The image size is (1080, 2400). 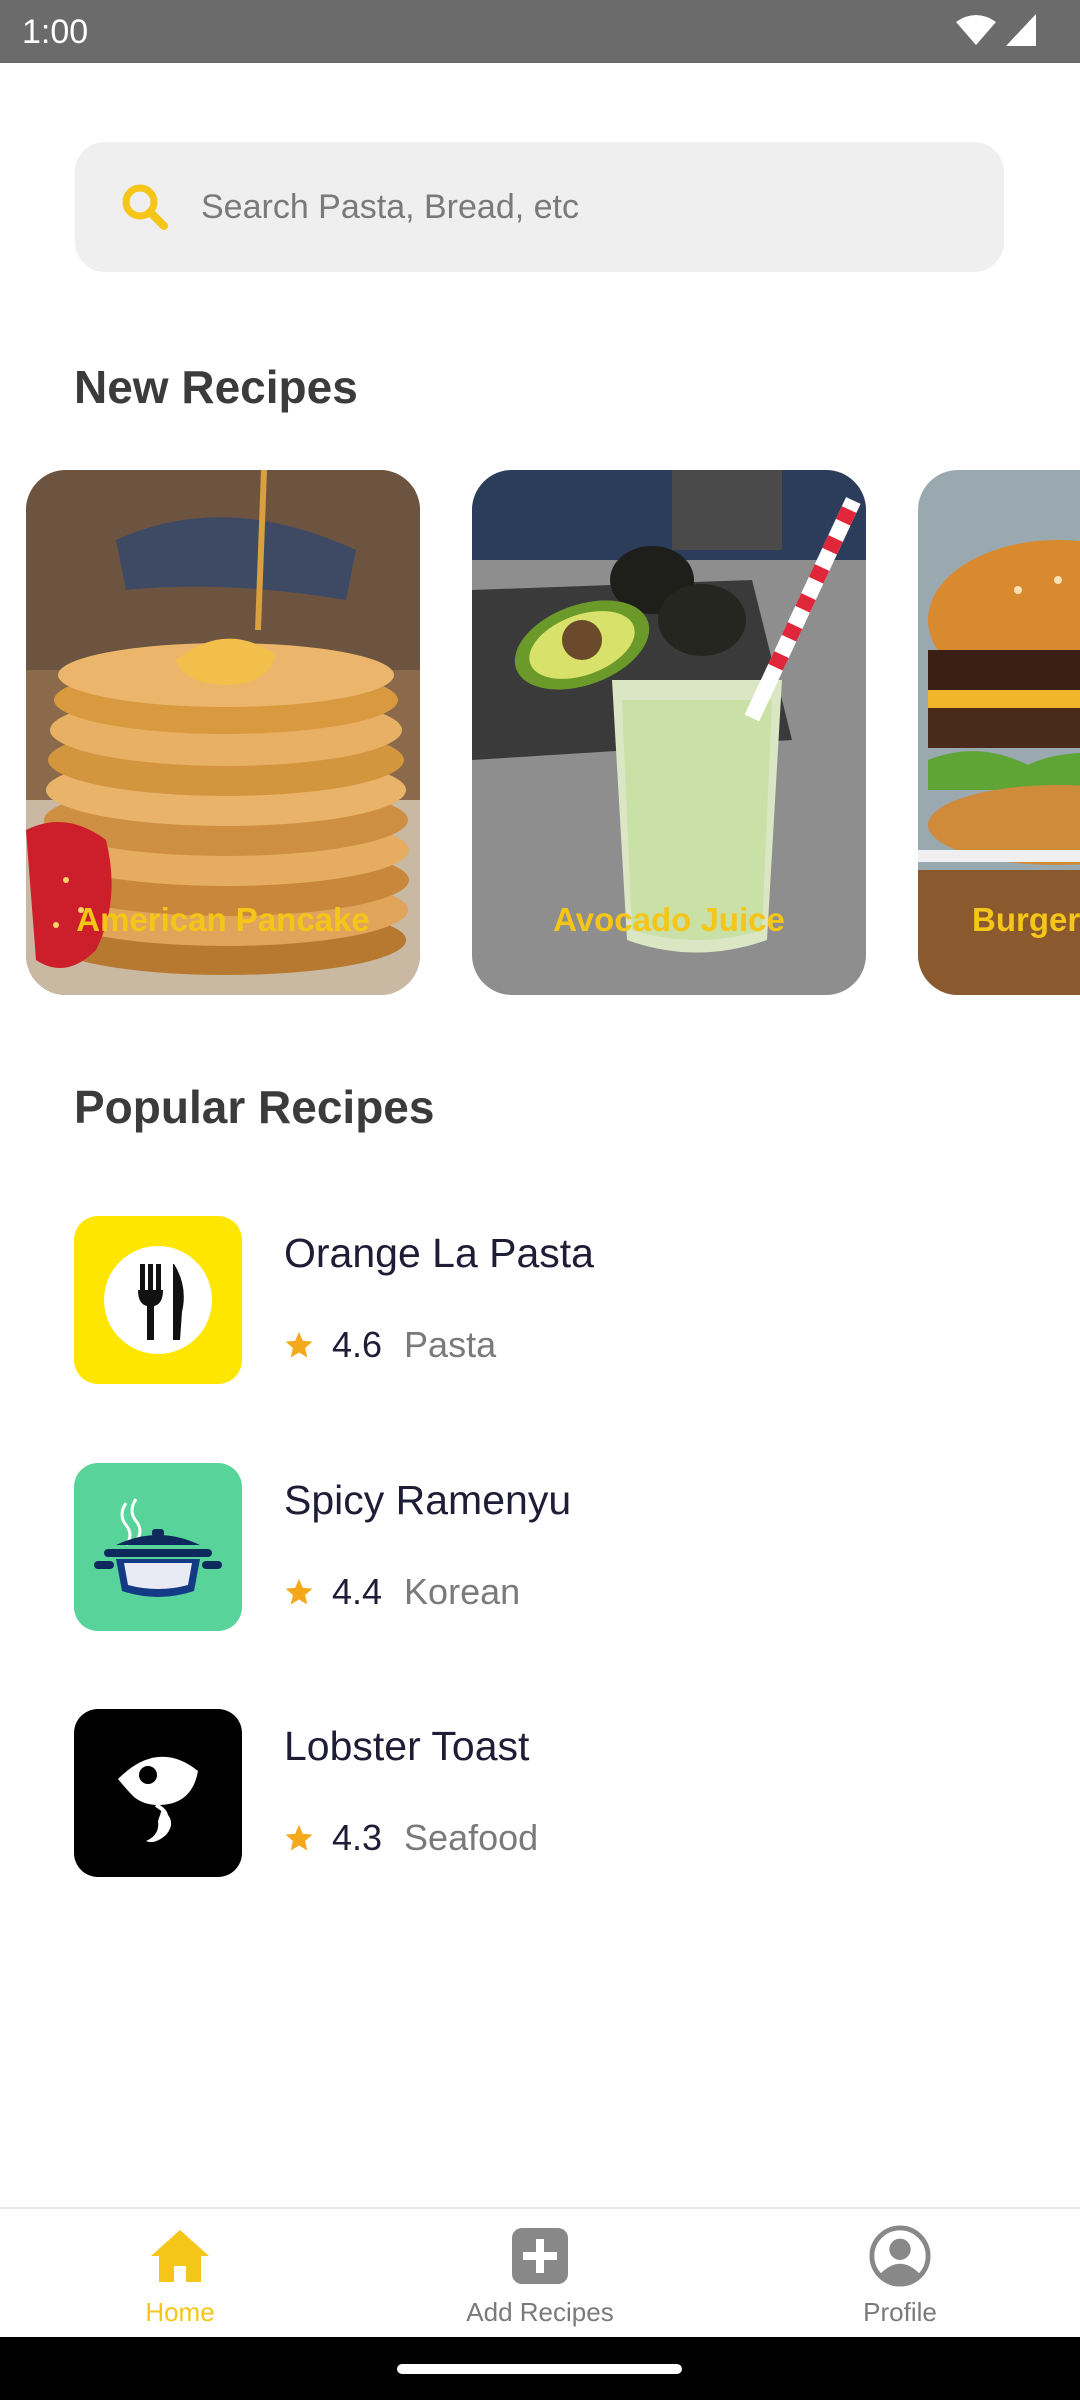 What do you see at coordinates (439, 1253) in the screenshot?
I see `recipe-name: Orange La Pasta` at bounding box center [439, 1253].